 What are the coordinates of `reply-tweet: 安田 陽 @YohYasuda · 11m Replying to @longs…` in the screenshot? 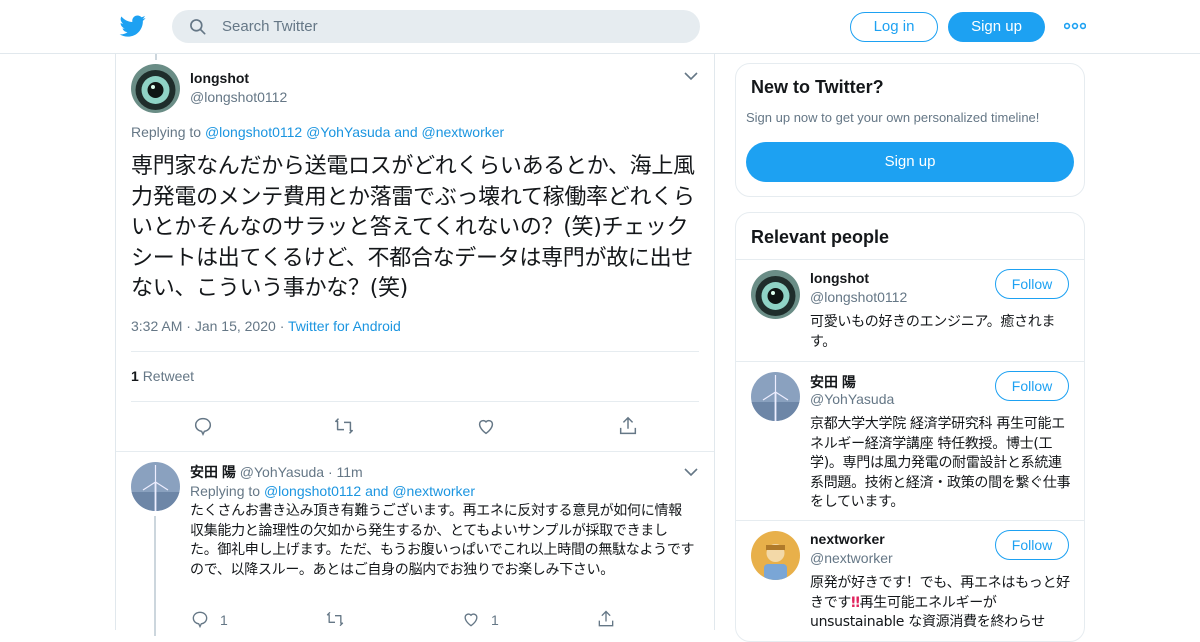 It's located at (415, 543).